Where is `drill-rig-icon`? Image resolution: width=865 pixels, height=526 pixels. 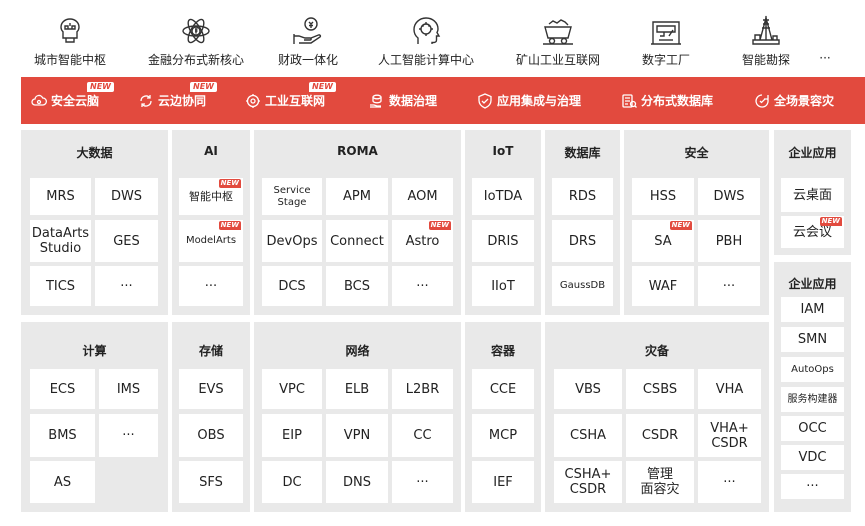
drill-rig-icon is located at coordinates (766, 31).